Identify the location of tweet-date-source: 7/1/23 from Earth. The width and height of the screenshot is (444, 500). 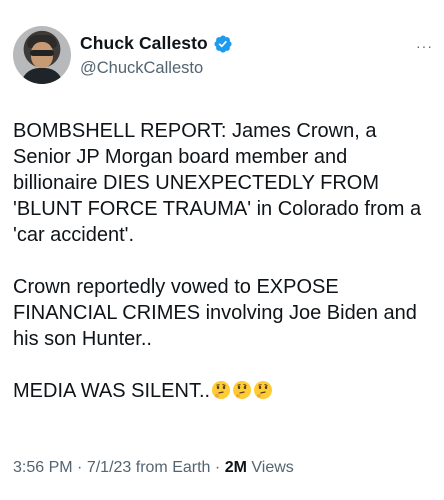
(149, 467).